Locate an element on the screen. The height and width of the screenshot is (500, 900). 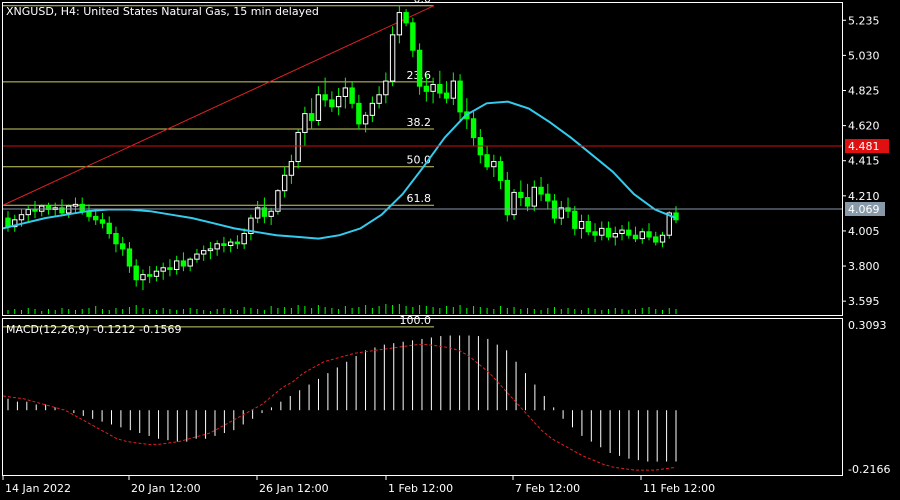
time-tick-label: 26 Jan 12:00 is located at coordinates (294, 488).